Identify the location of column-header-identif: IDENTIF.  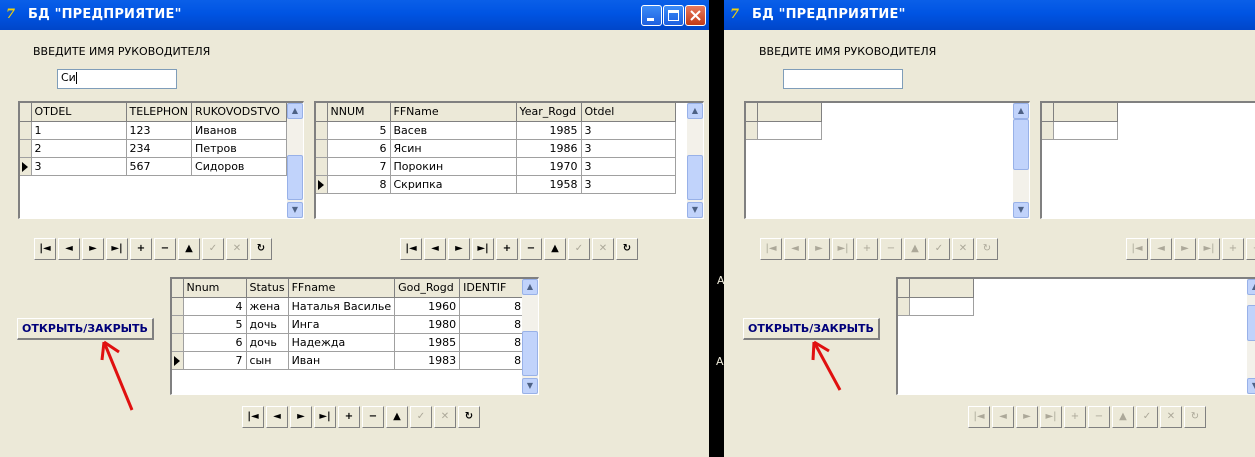
(492, 288).